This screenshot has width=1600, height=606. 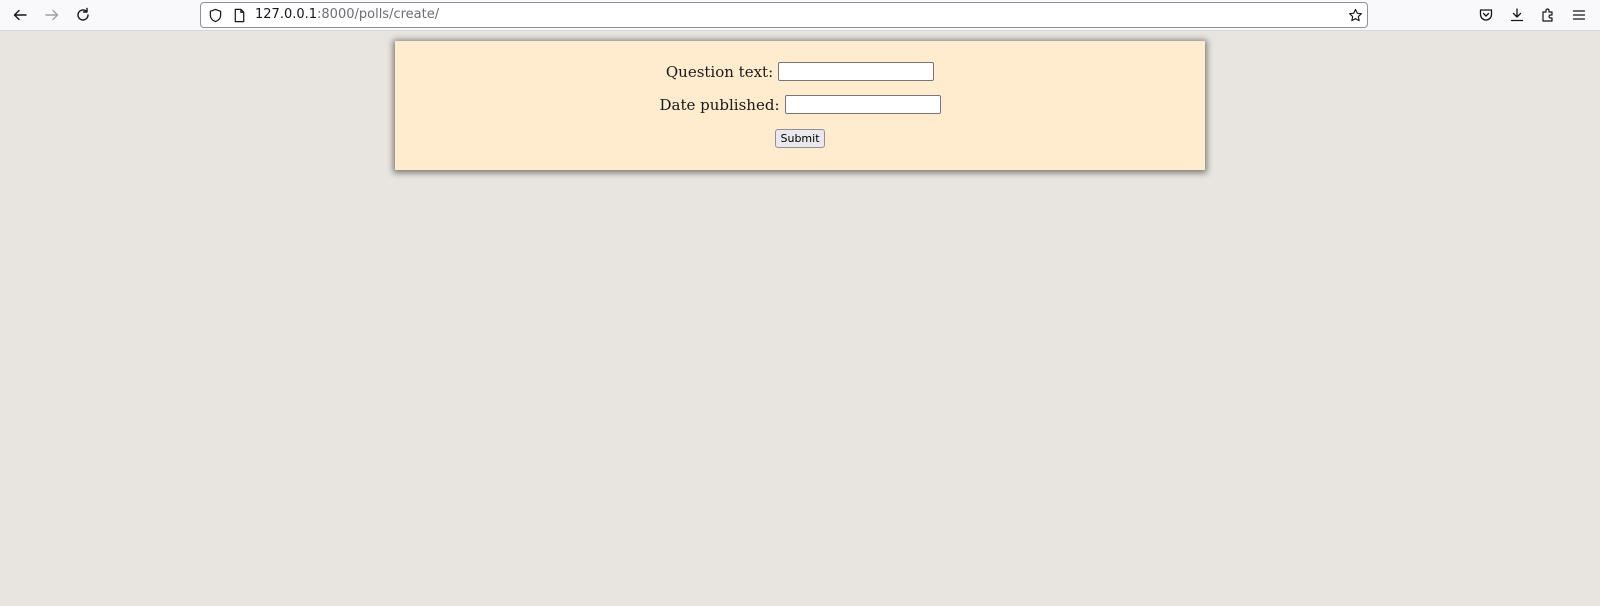 I want to click on download-icon, so click(x=1517, y=15).